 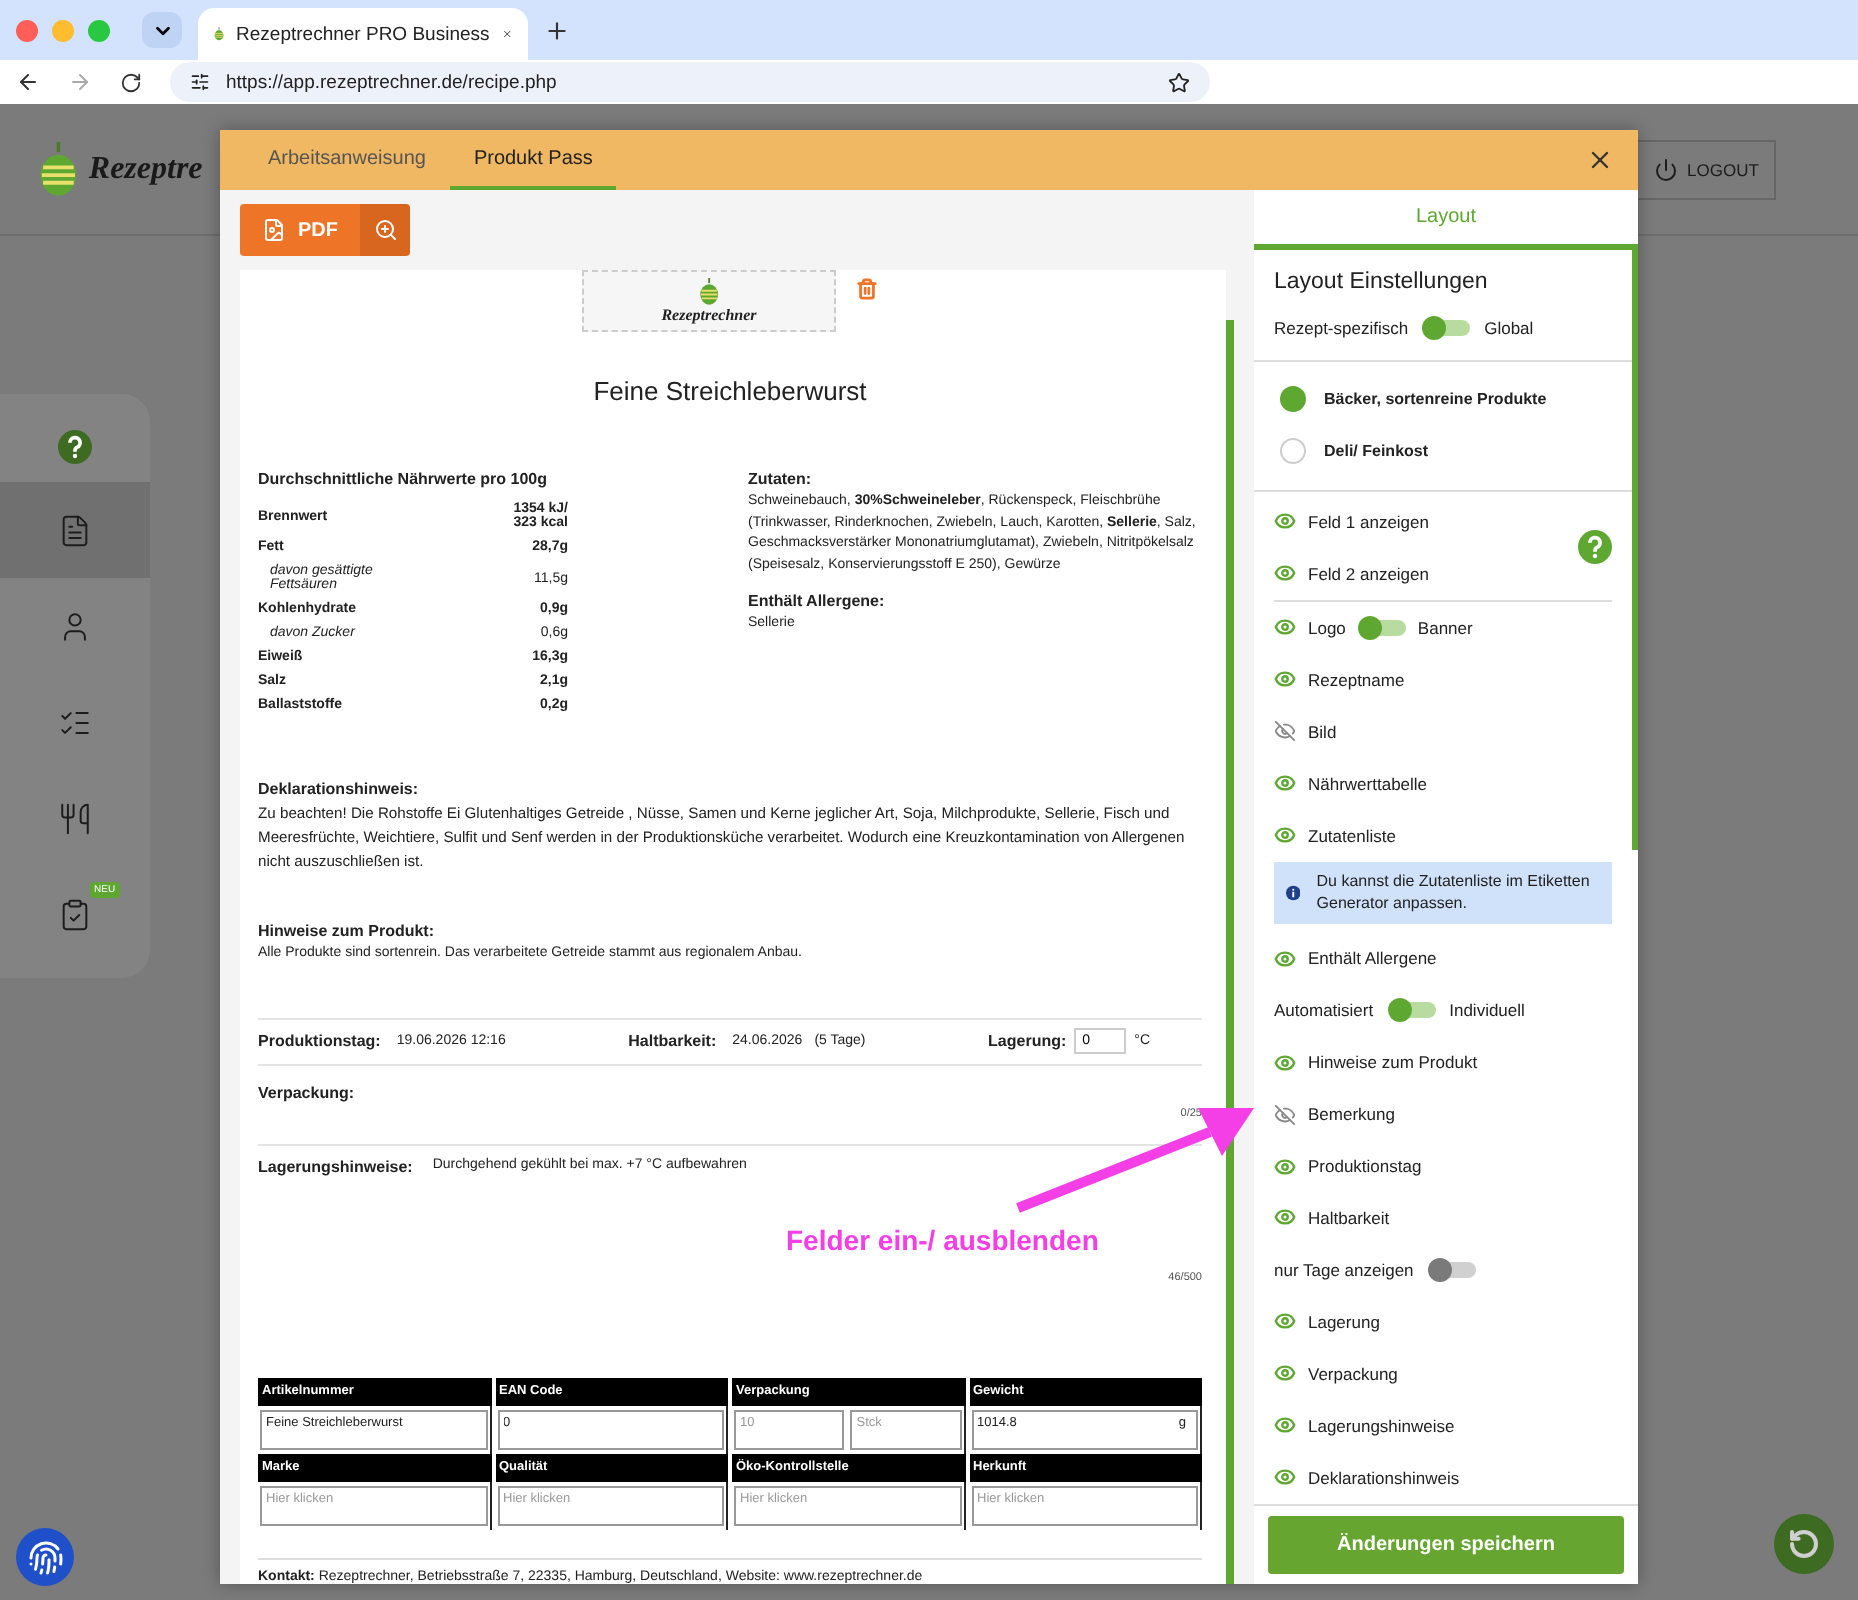 I want to click on new-tab-icon, so click(x=557, y=30).